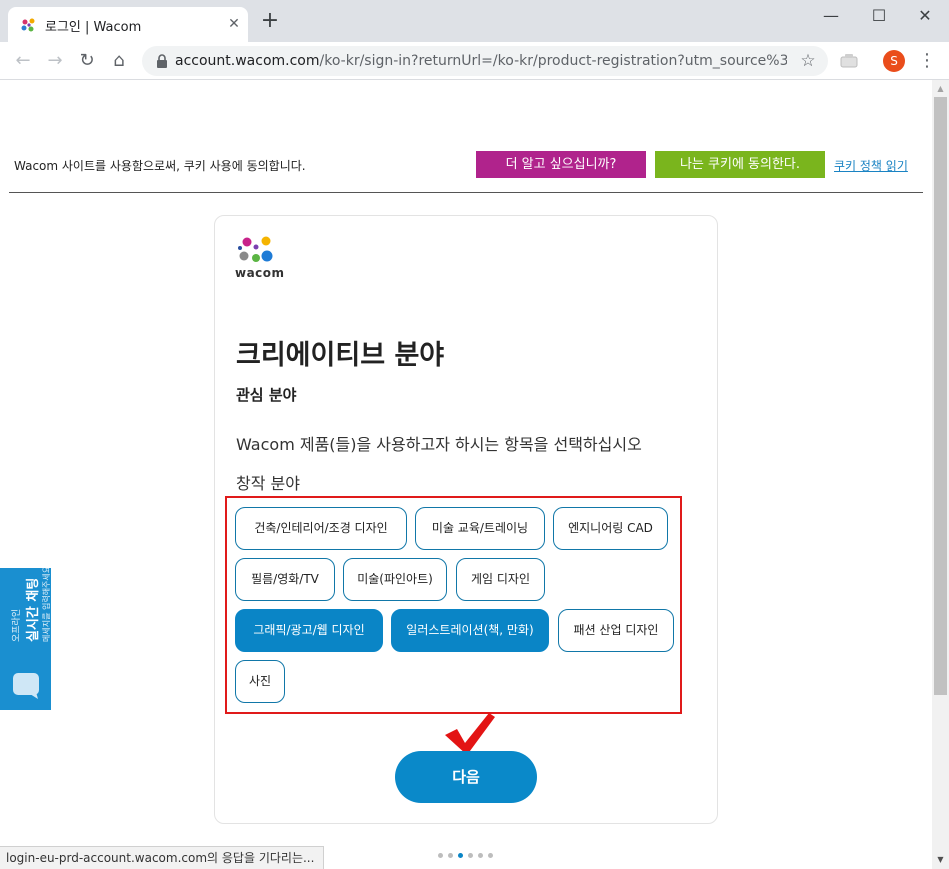 This screenshot has height=869, width=949. I want to click on extension-icon, so click(849, 61).